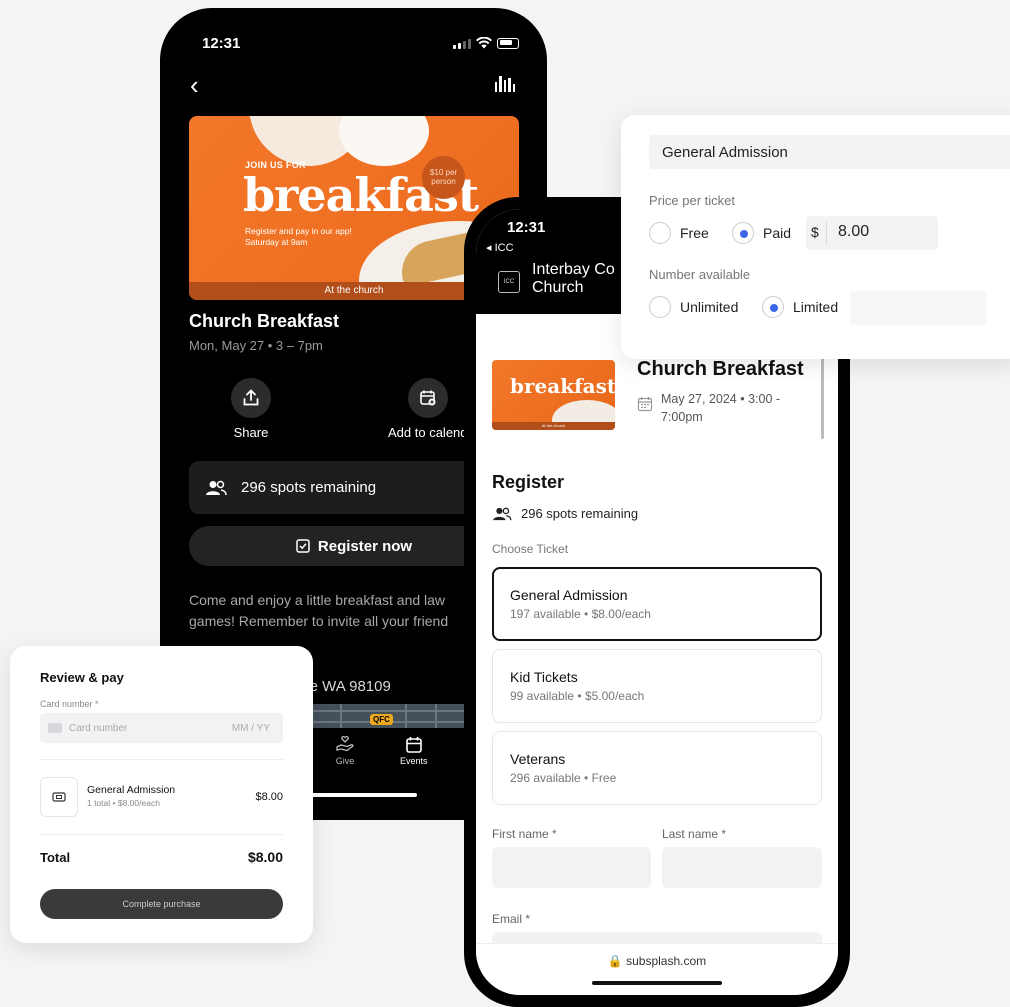 This screenshot has width=1010, height=1007. Describe the element at coordinates (250, 728) in the screenshot. I see `expiry-placeholder: MM / YY` at that location.